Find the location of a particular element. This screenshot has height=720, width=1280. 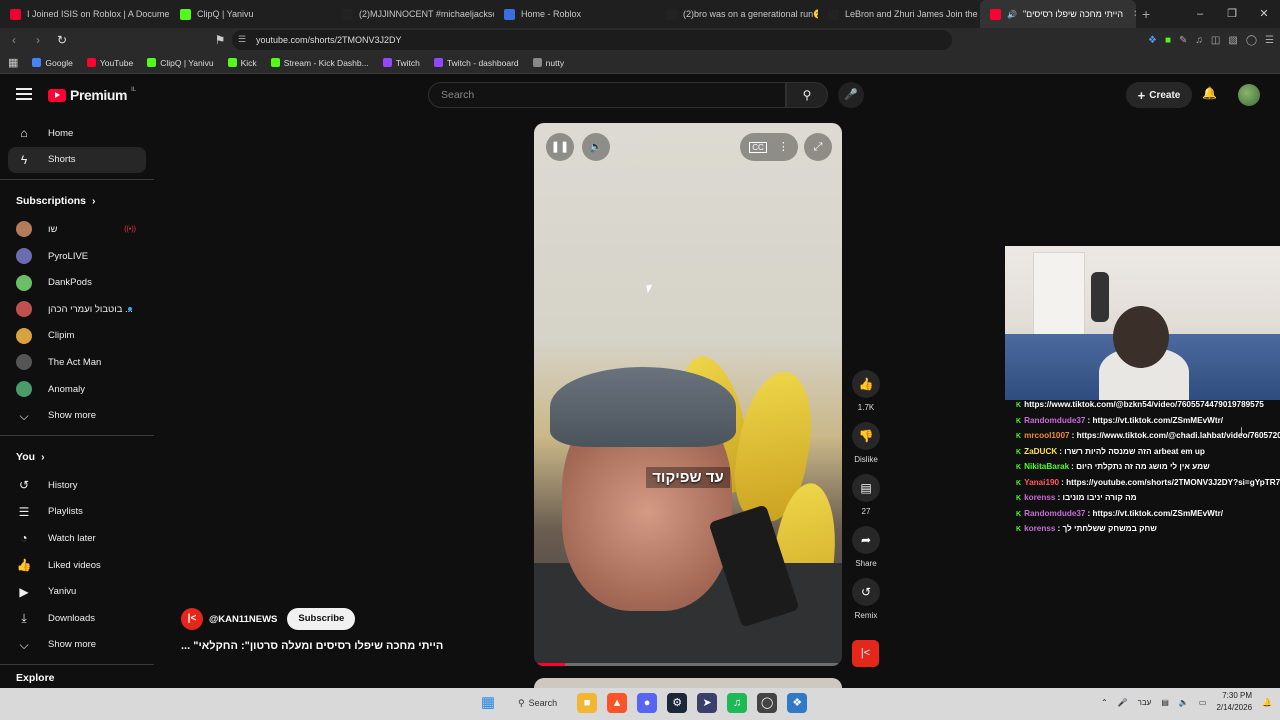

close-window-icon: ✕ is located at coordinates (1264, 14).